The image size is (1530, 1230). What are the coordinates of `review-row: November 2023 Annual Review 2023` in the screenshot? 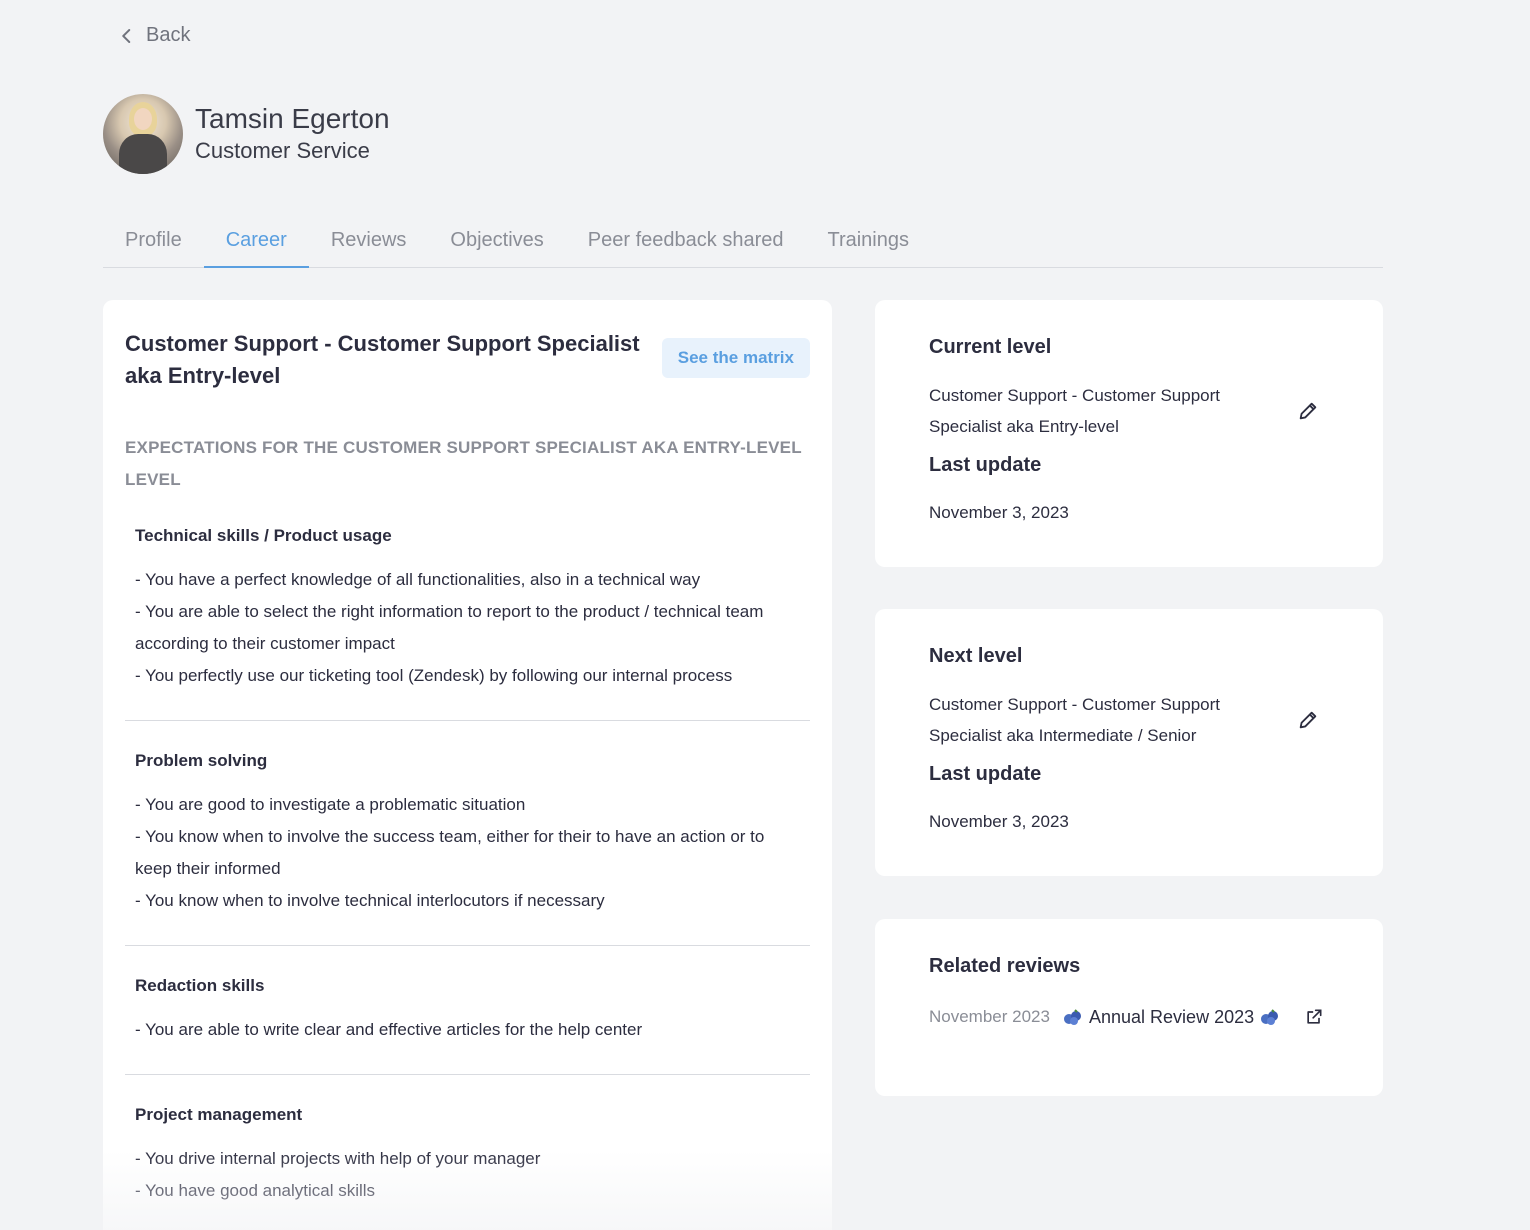 It's located at (1129, 1017).